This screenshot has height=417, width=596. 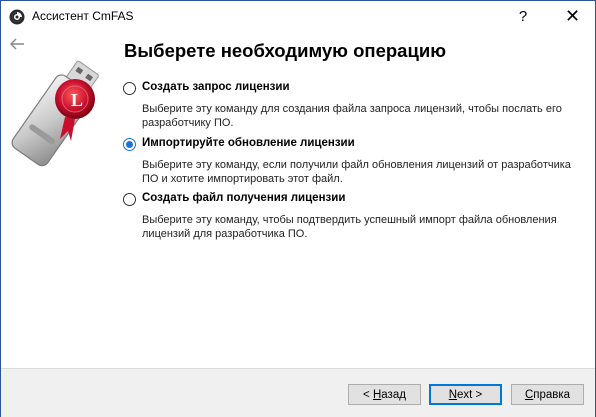 What do you see at coordinates (55, 113) in the screenshot?
I see `license-dongle-seal-icon: L` at bounding box center [55, 113].